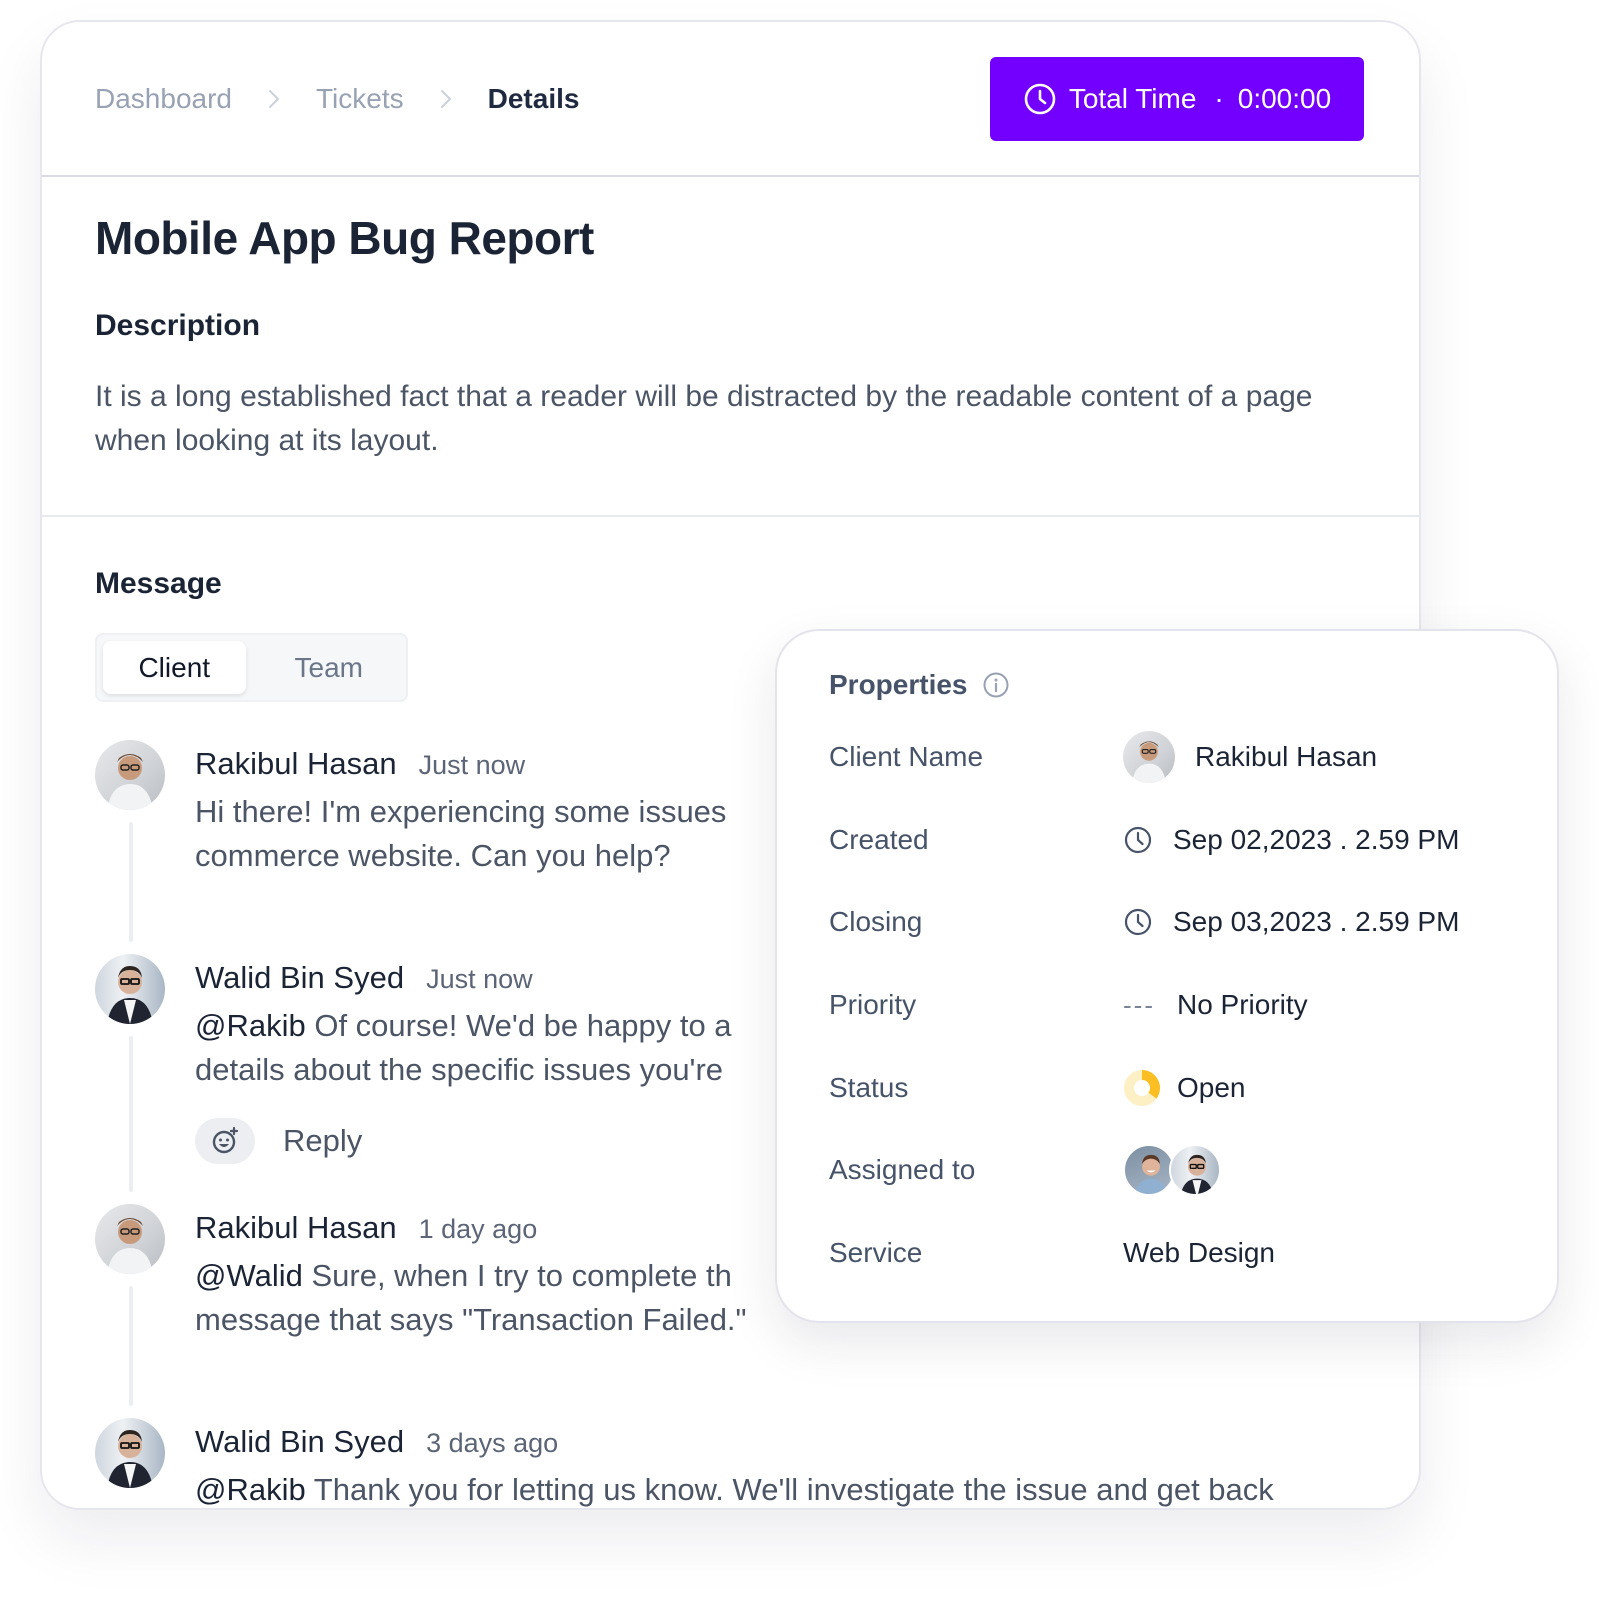 This screenshot has width=1599, height=1607. Describe the element at coordinates (876, 922) in the screenshot. I see `property-label: Closing` at that location.